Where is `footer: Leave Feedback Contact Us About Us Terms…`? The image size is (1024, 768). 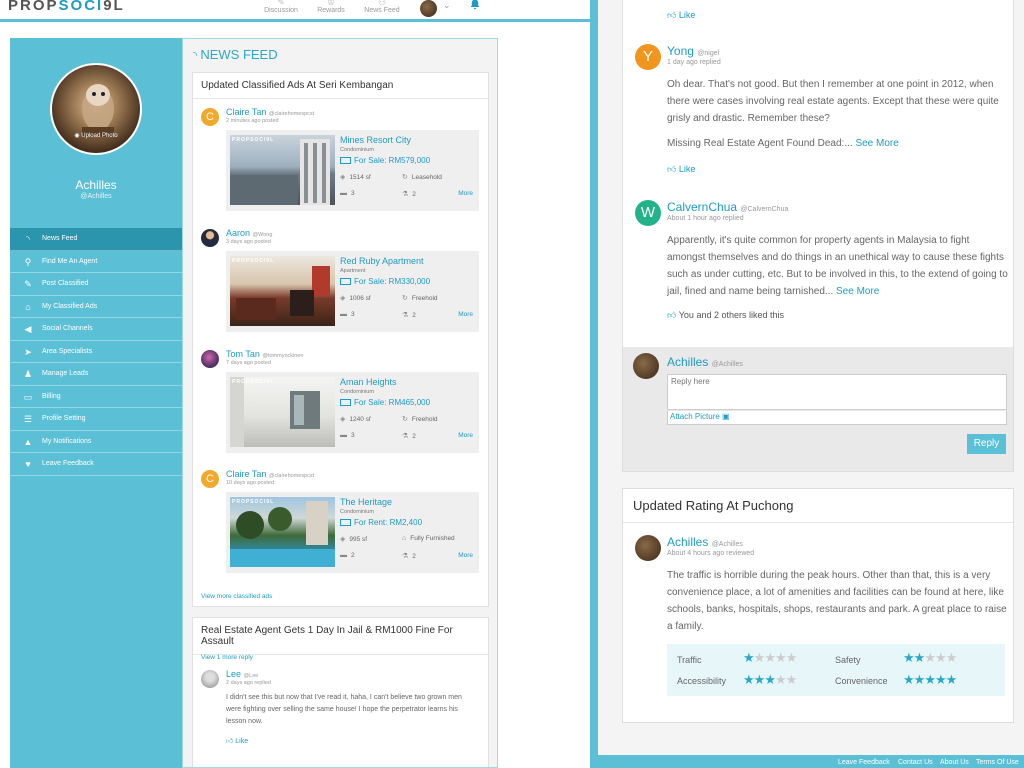 footer: Leave Feedback Contact Us About Us Terms… is located at coordinates (811, 761).